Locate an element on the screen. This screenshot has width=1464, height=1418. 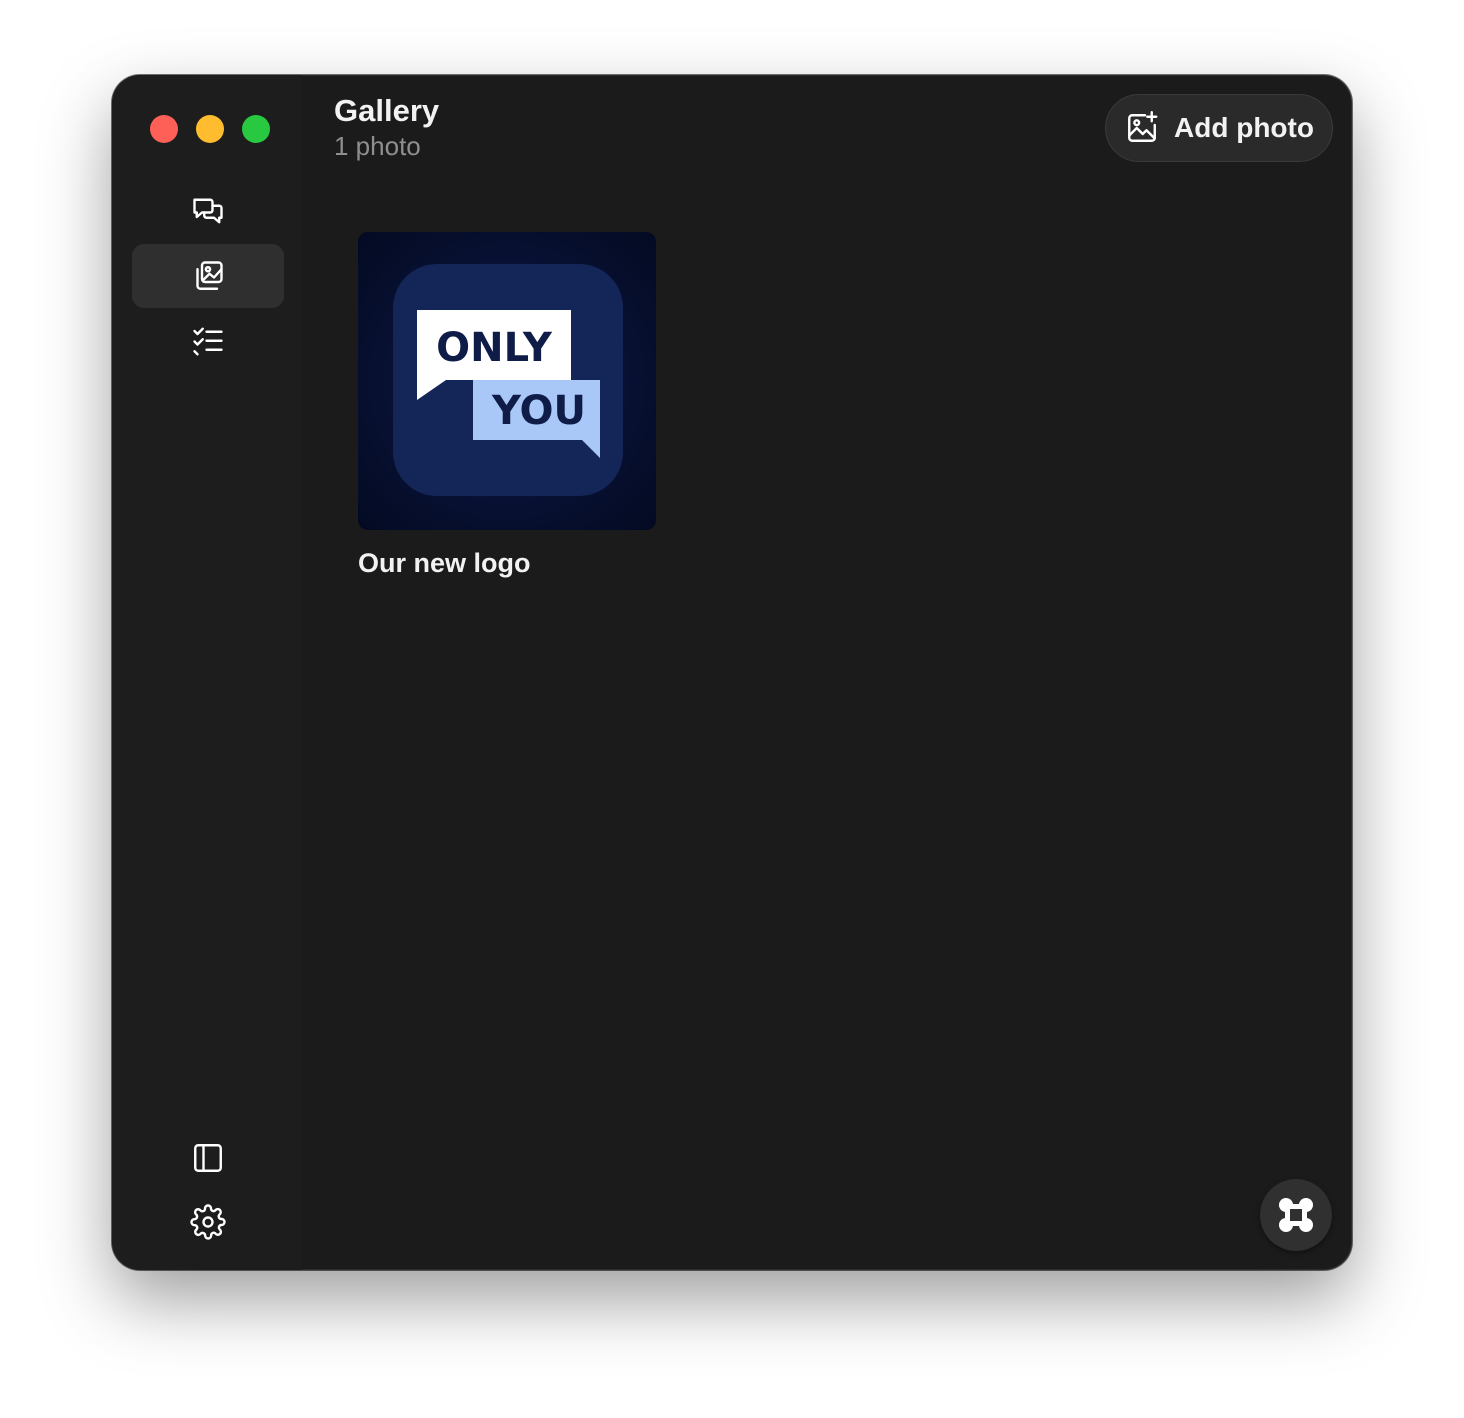
photo-gallery-icon is located at coordinates (209, 275).